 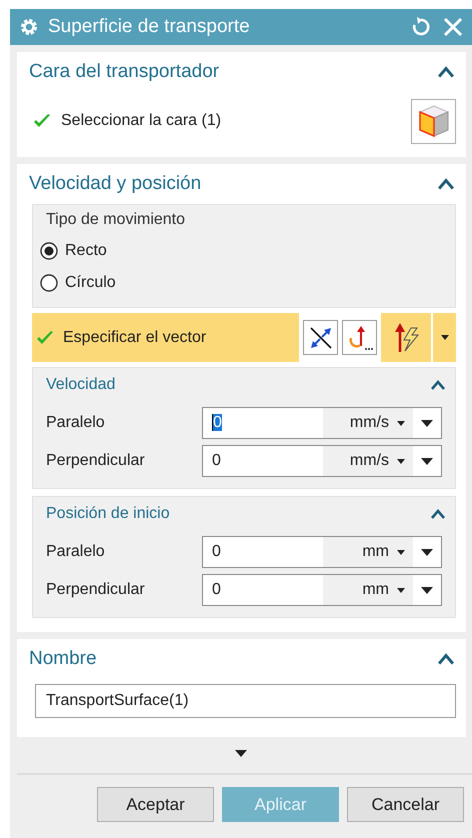 What do you see at coordinates (73, 251) in the screenshot?
I see `radio-option: Recto` at bounding box center [73, 251].